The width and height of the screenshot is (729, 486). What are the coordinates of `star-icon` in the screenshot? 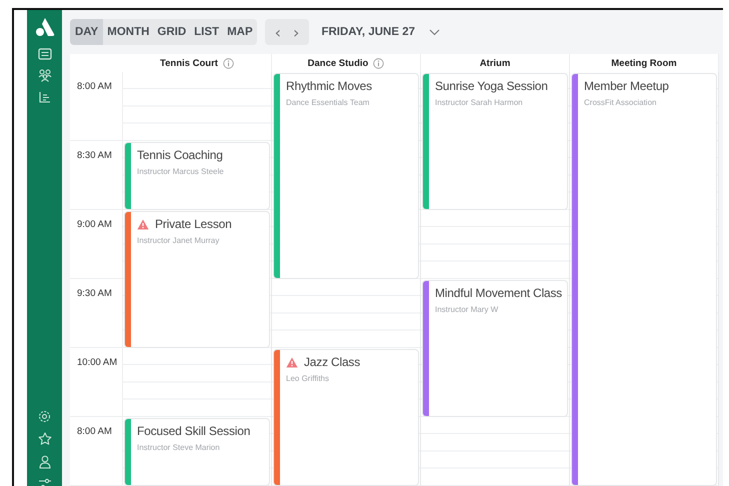 It's located at (45, 439).